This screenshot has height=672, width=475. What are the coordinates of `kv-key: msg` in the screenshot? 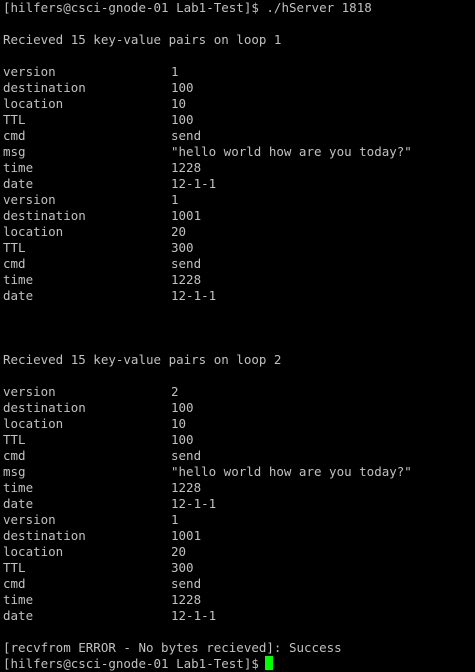 It's located at (14, 471).